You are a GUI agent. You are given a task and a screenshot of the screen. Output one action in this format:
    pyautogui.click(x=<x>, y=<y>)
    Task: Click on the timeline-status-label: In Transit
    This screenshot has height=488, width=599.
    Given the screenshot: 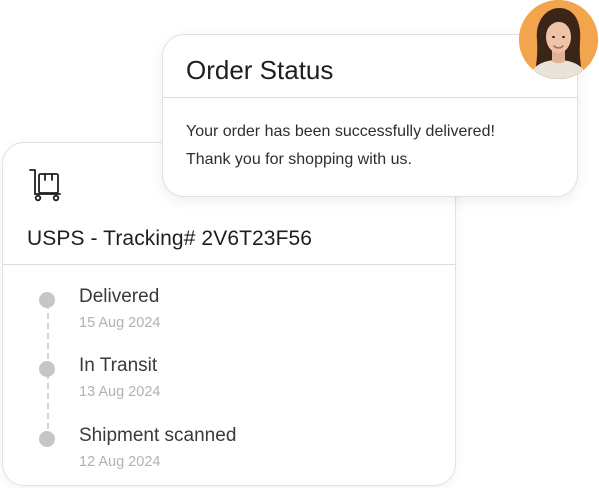 What is the action you would take?
    pyautogui.click(x=118, y=365)
    